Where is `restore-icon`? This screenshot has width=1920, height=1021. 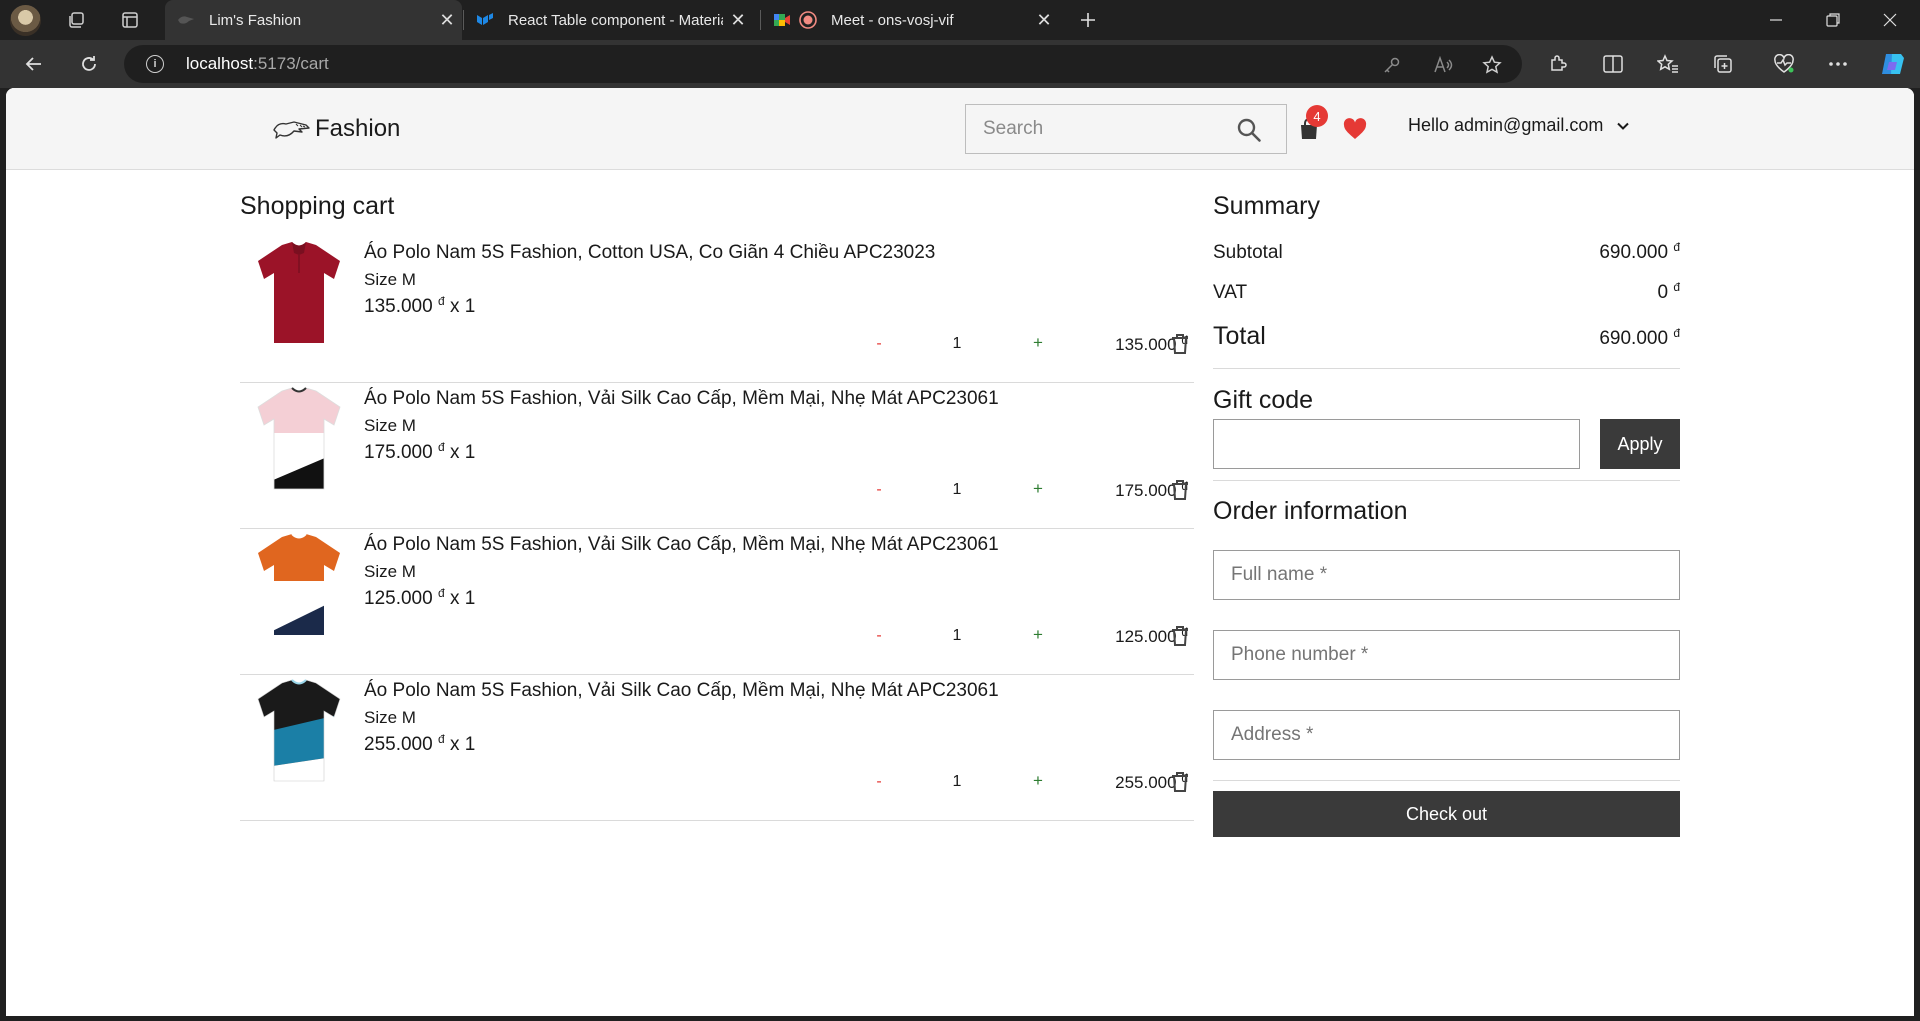
restore-icon is located at coordinates (1833, 20).